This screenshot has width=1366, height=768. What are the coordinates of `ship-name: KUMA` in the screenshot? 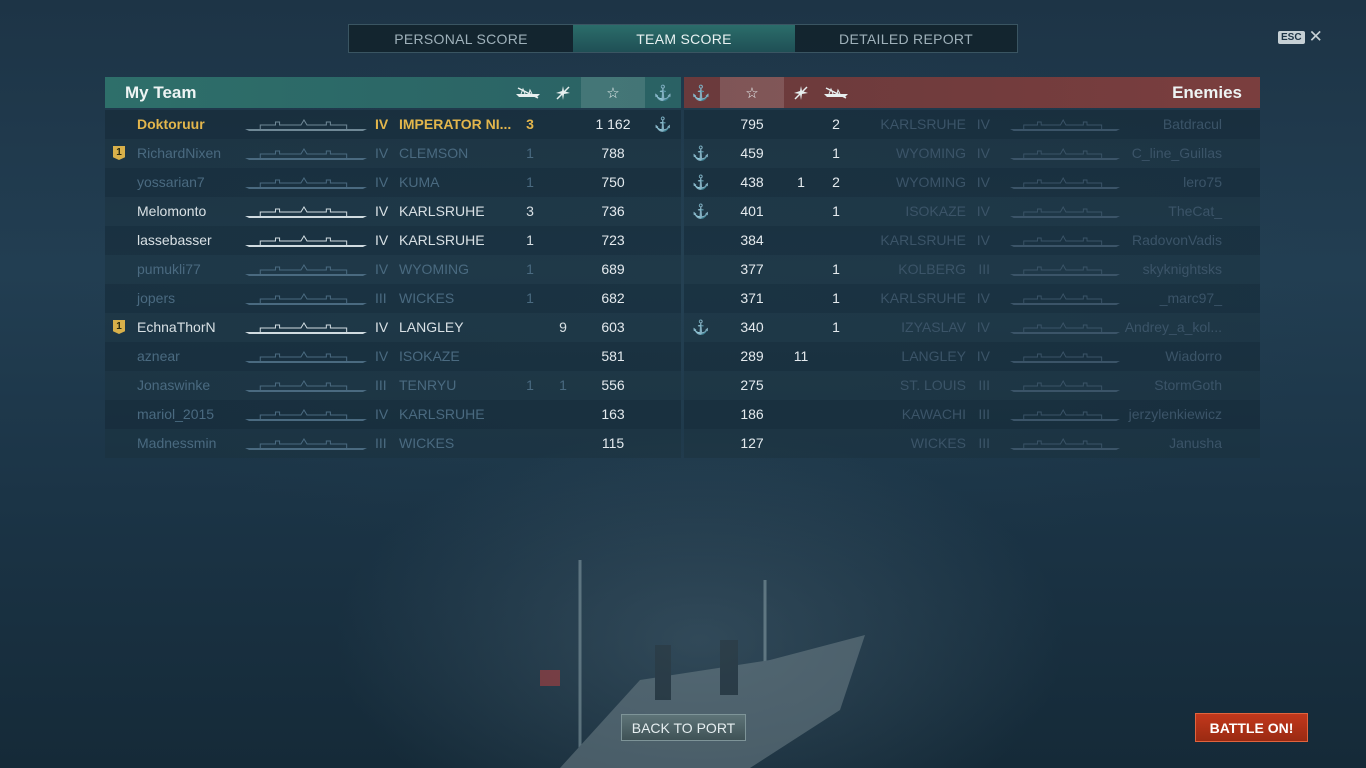 It's located at (419, 182).